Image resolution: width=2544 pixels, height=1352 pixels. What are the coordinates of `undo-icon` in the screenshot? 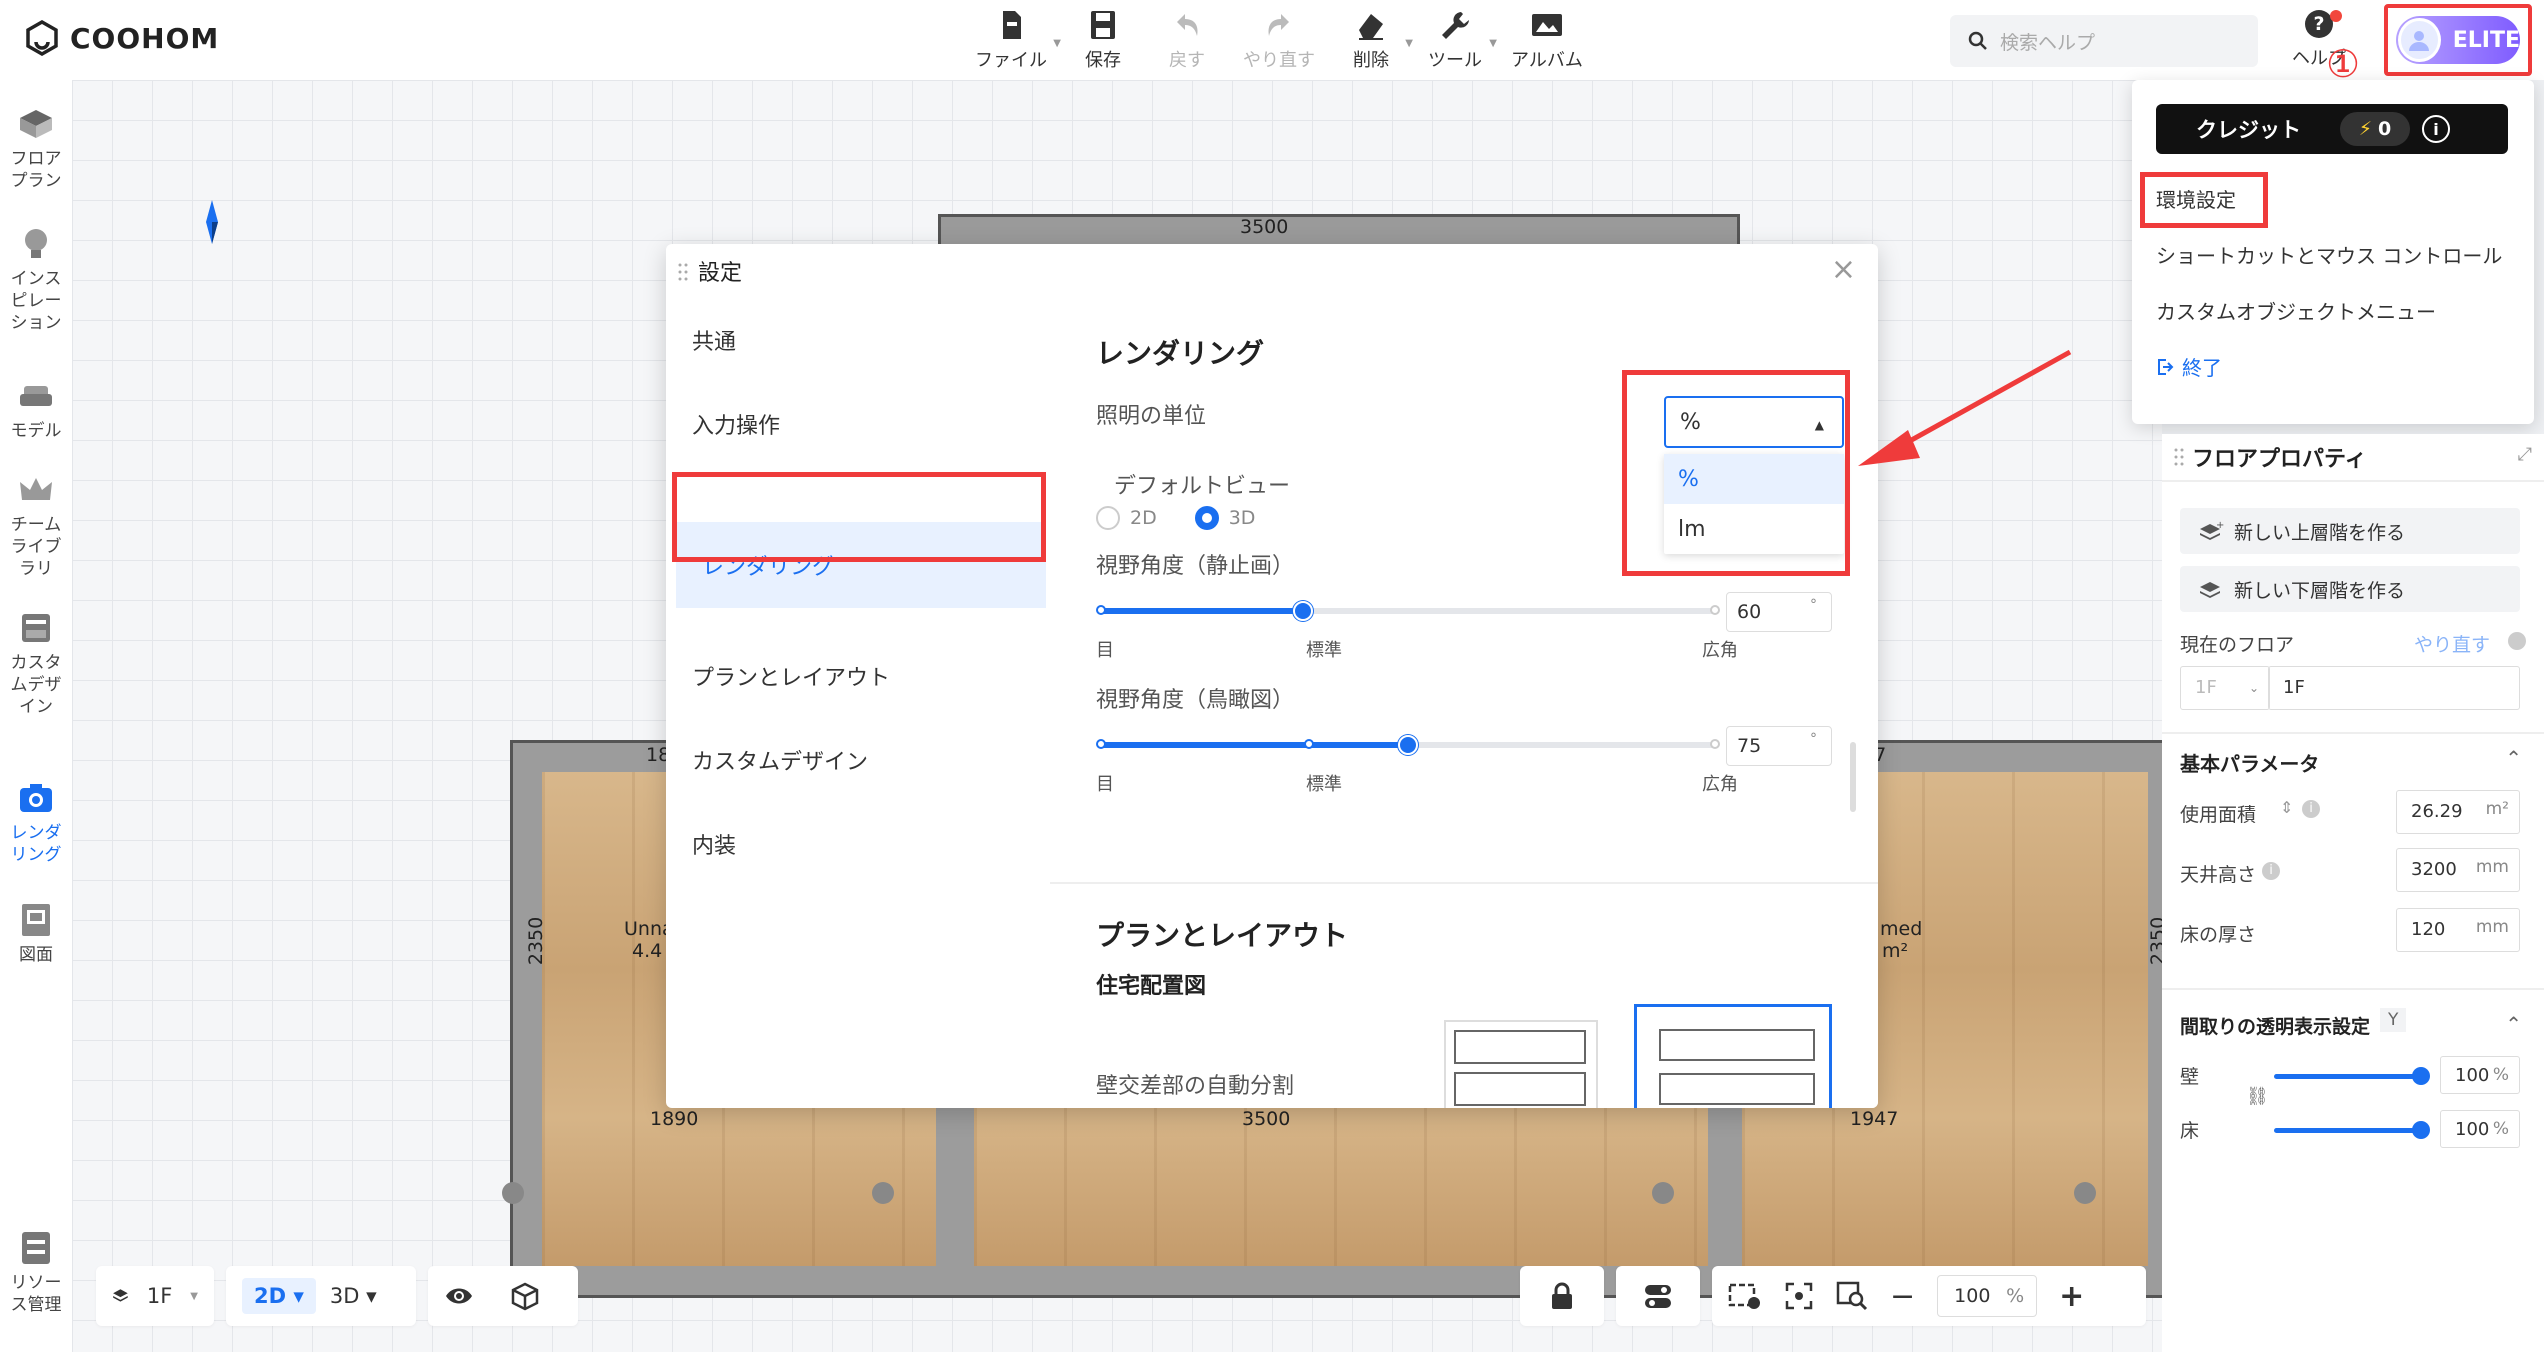 It's located at (1187, 25).